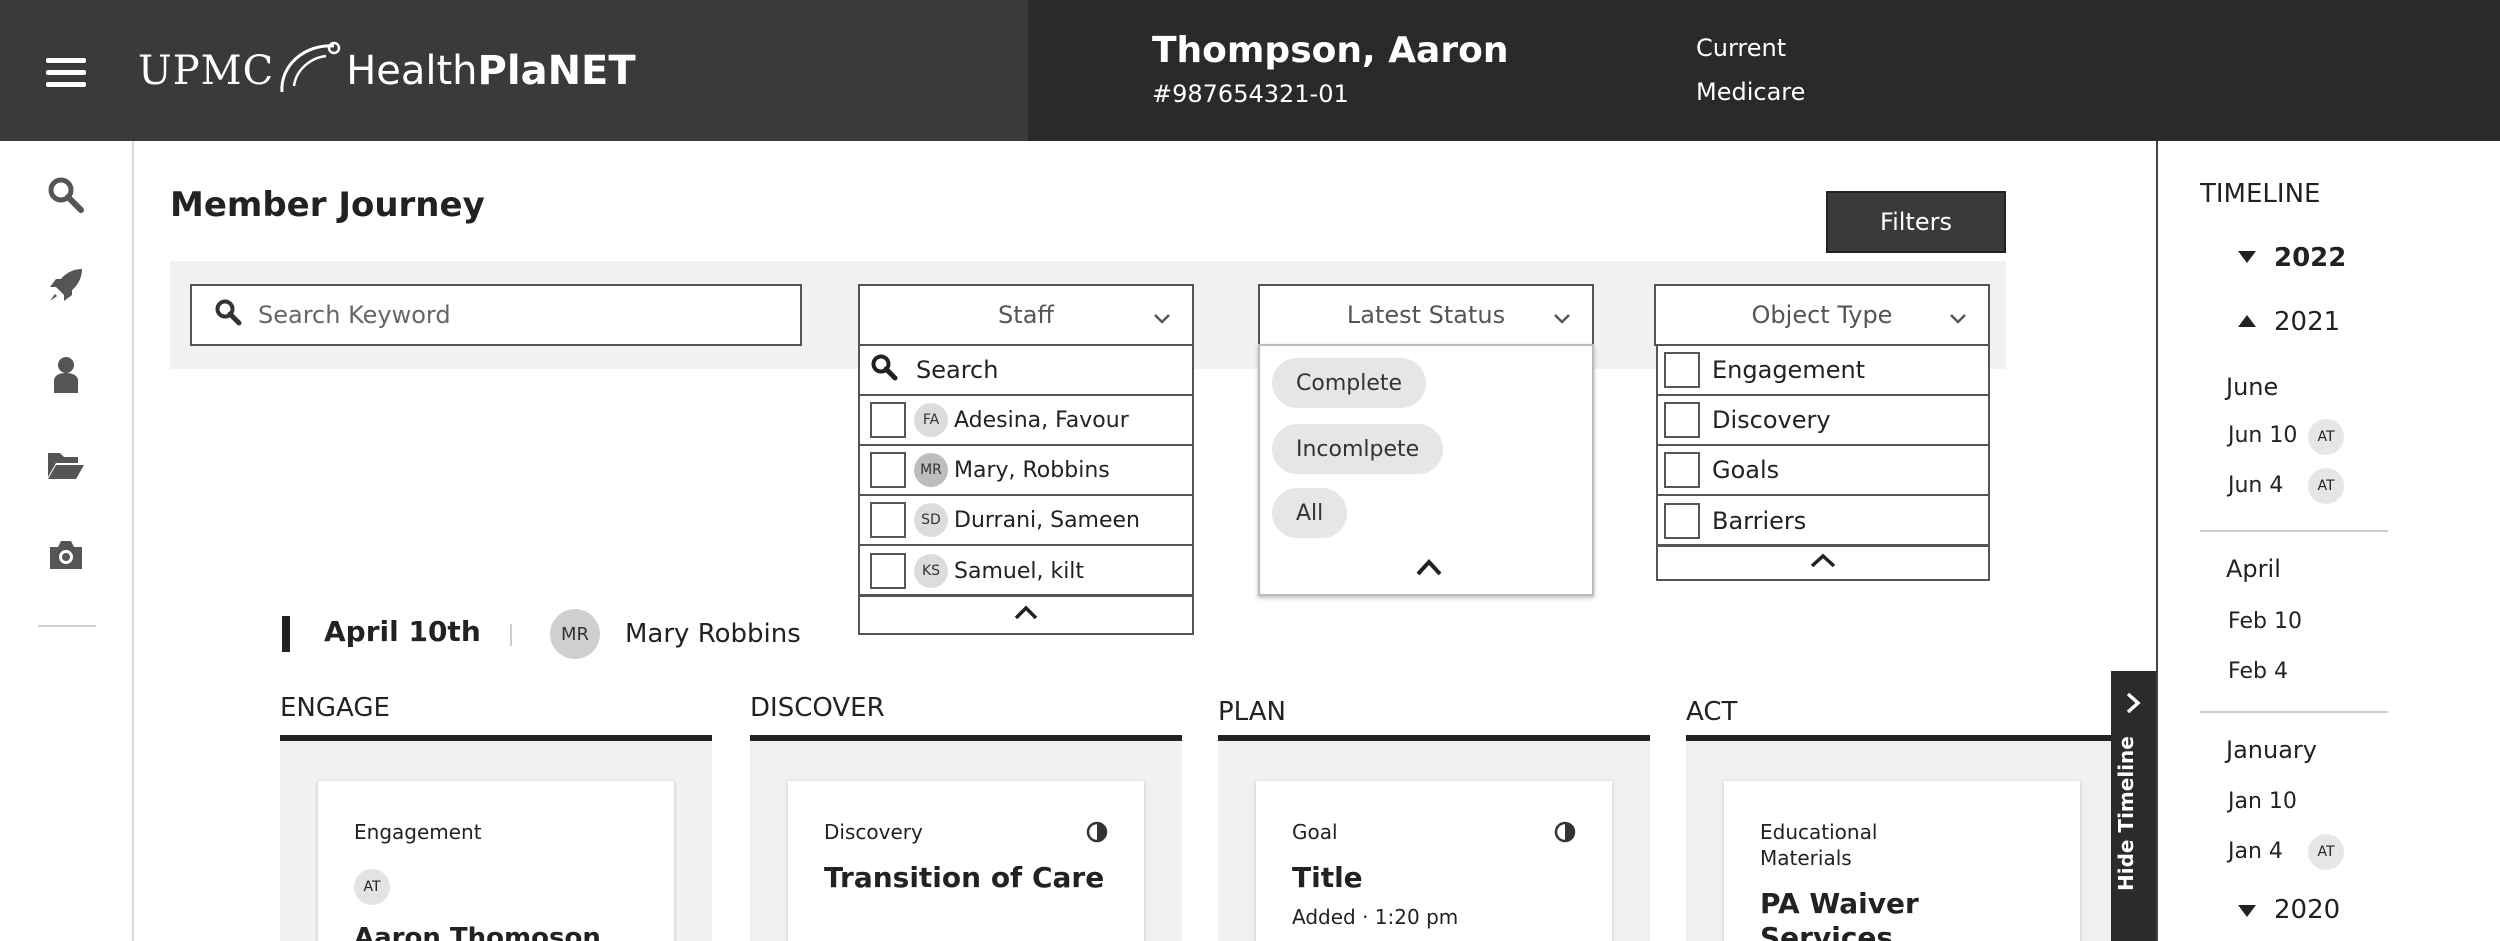  I want to click on timeline-day: Feb 4, so click(2258, 671).